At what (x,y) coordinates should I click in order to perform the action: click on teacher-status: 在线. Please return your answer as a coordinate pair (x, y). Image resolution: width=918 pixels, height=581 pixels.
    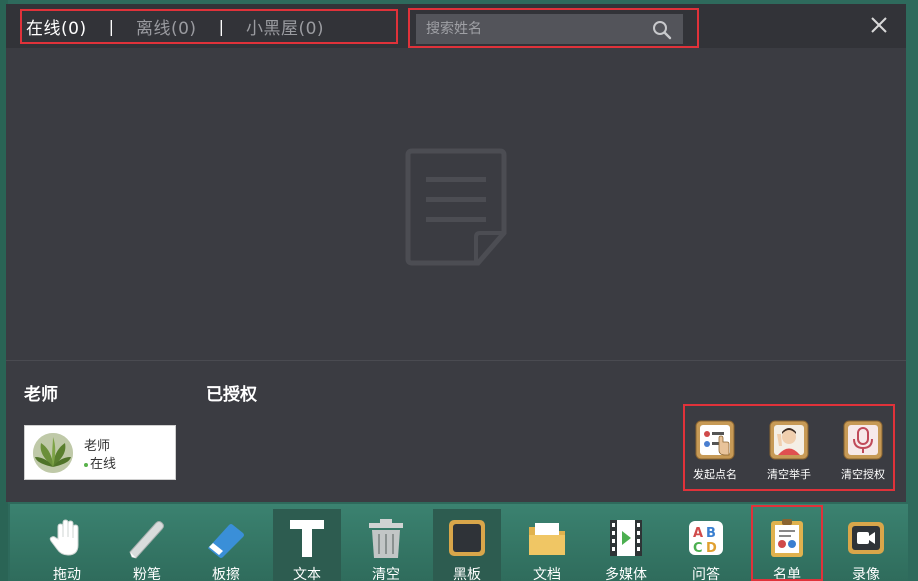
    Looking at the image, I should click on (100, 462).